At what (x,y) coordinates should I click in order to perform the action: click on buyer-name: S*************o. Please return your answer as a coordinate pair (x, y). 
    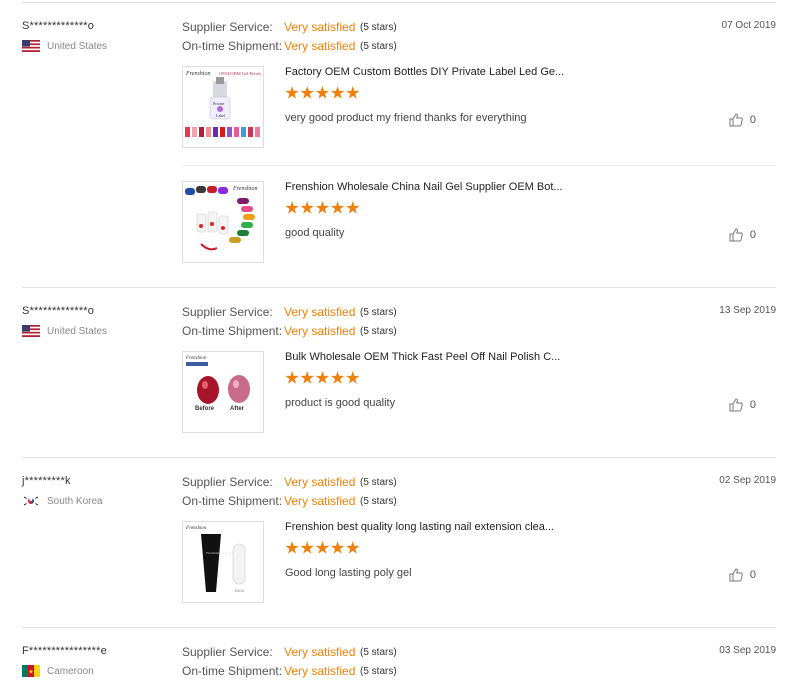
    Looking at the image, I should click on (58, 26).